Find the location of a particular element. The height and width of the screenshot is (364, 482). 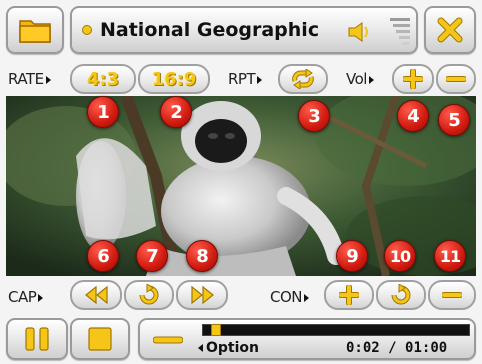

contrast-label-text: CON is located at coordinates (286, 297).